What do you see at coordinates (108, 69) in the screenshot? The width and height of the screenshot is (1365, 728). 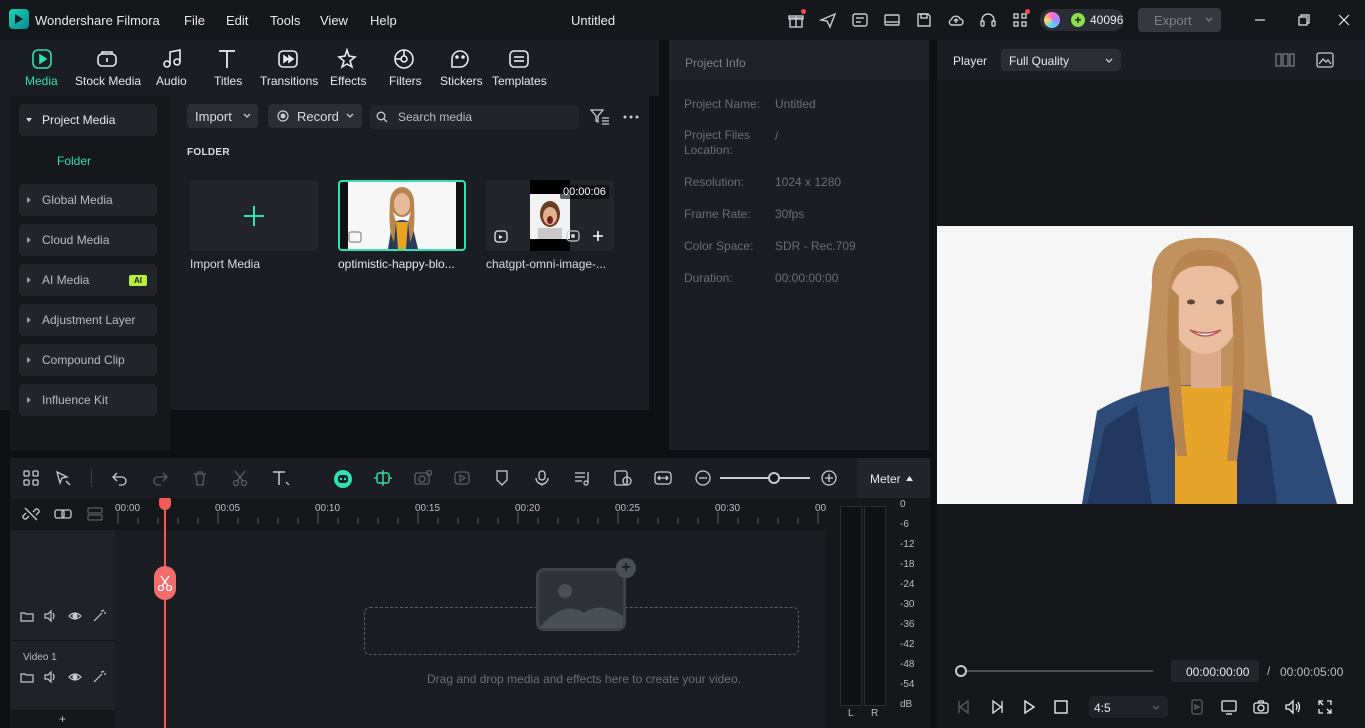 I see `tab-stock-media: Stock Media` at bounding box center [108, 69].